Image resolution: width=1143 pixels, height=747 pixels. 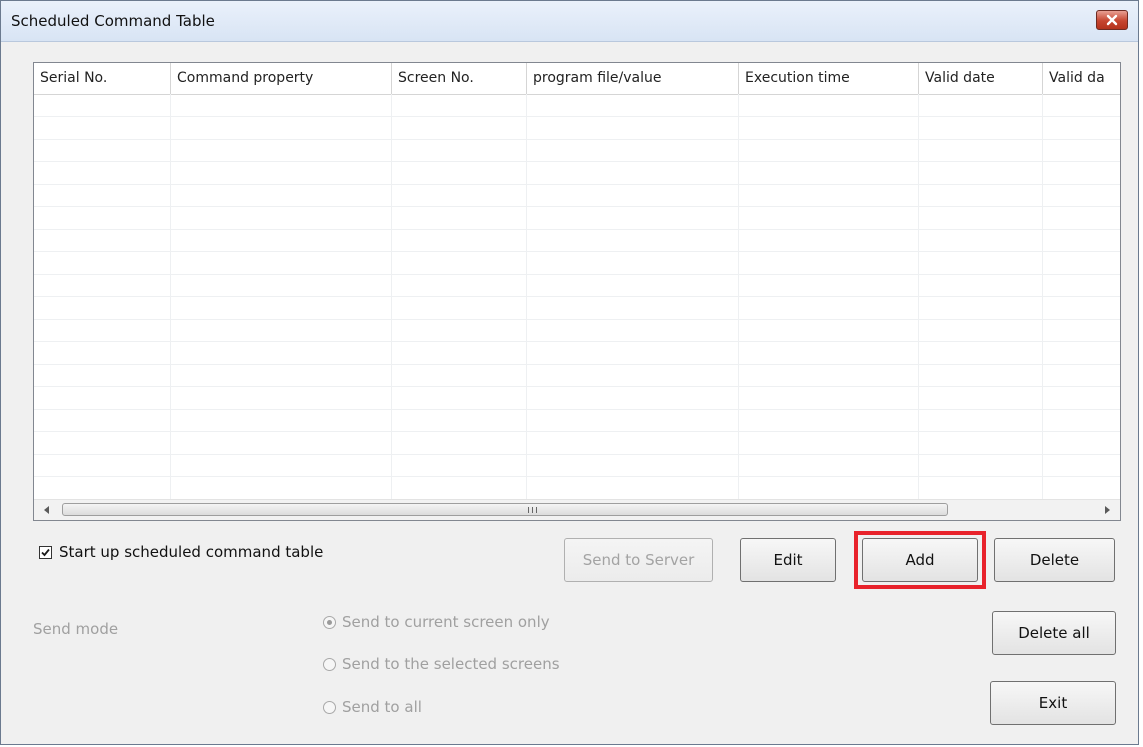 What do you see at coordinates (382, 707) in the screenshot?
I see `radio-label: Send to all` at bounding box center [382, 707].